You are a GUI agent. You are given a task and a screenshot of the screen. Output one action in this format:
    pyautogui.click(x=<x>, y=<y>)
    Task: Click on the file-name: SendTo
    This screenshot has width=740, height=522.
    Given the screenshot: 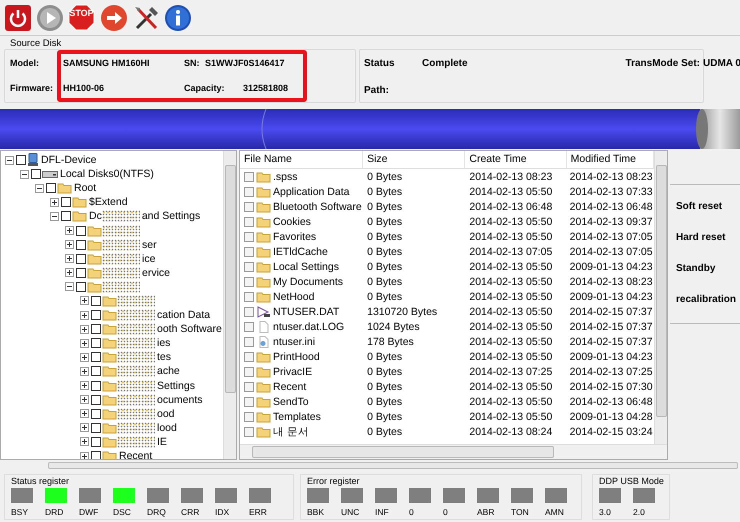 What is the action you would take?
    pyautogui.click(x=291, y=402)
    